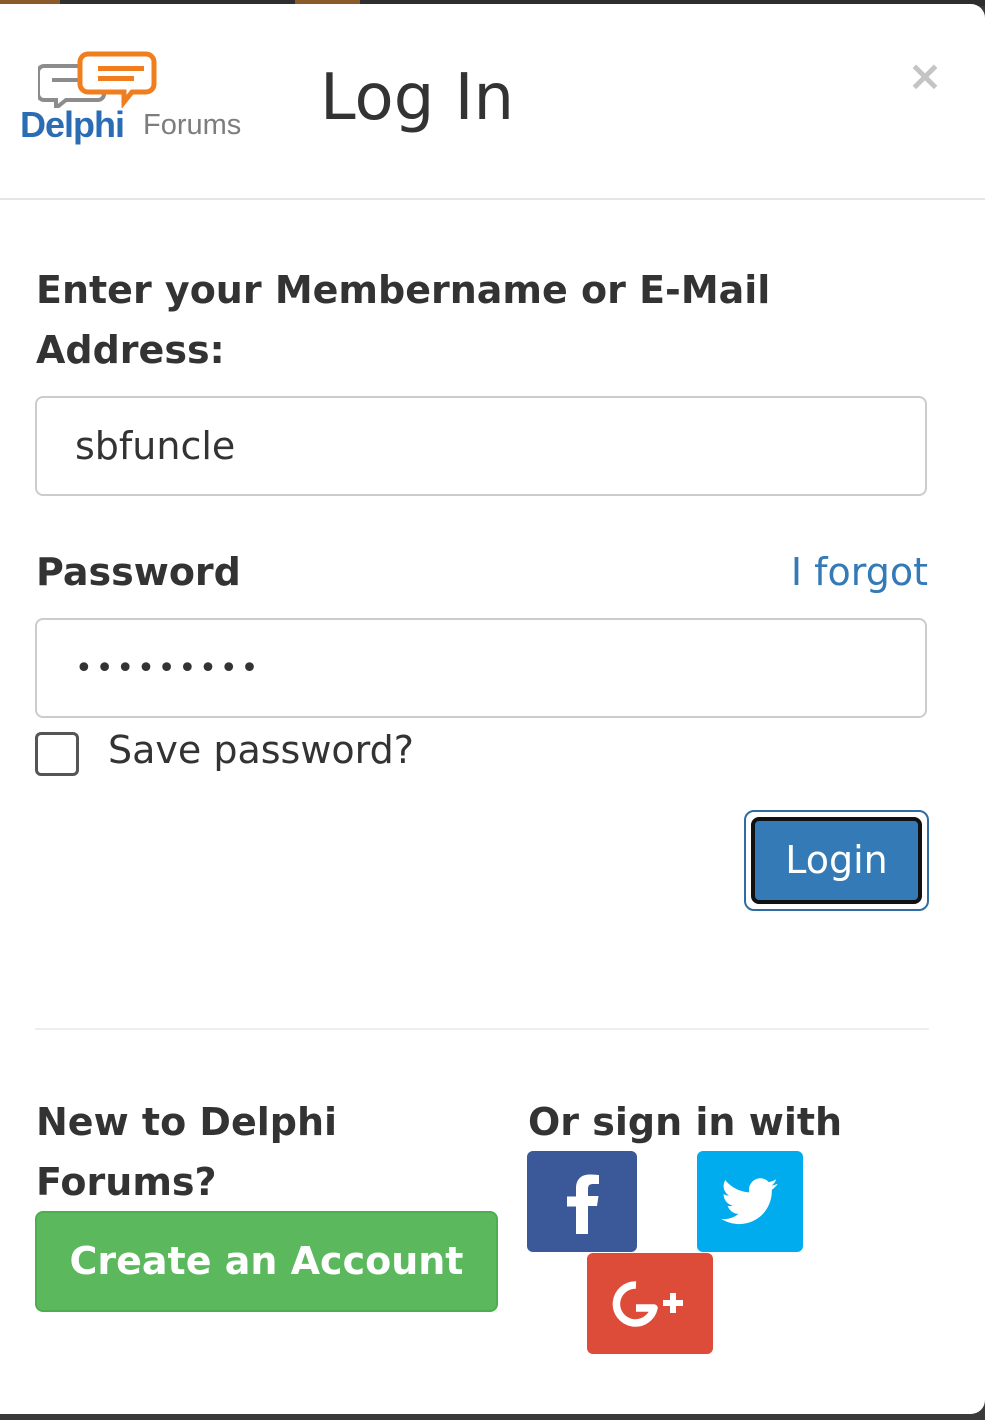  What do you see at coordinates (417, 98) in the screenshot?
I see `modal-title: Log In` at bounding box center [417, 98].